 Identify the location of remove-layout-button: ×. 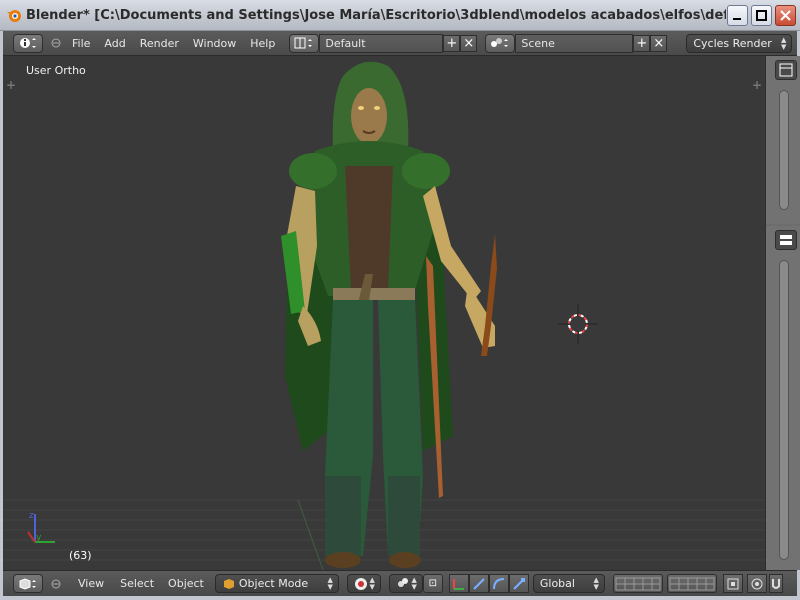
(469, 43).